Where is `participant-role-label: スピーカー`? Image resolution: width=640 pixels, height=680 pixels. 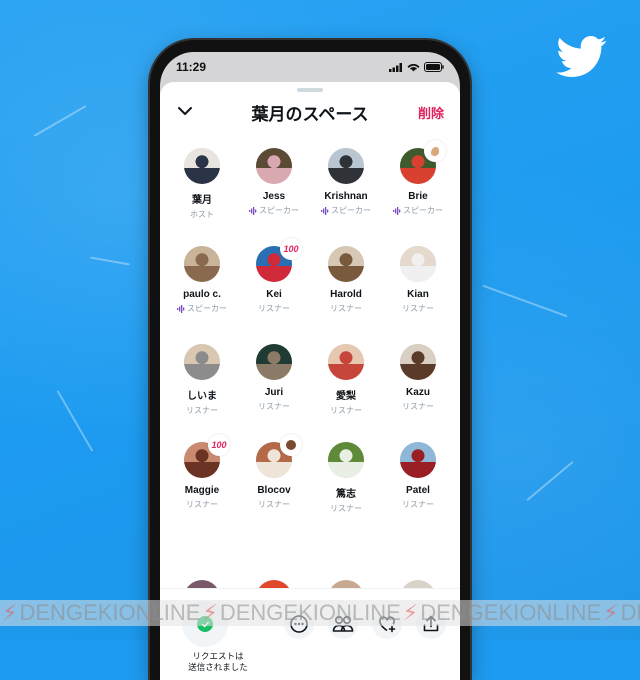 participant-role-label: スピーカー is located at coordinates (279, 210).